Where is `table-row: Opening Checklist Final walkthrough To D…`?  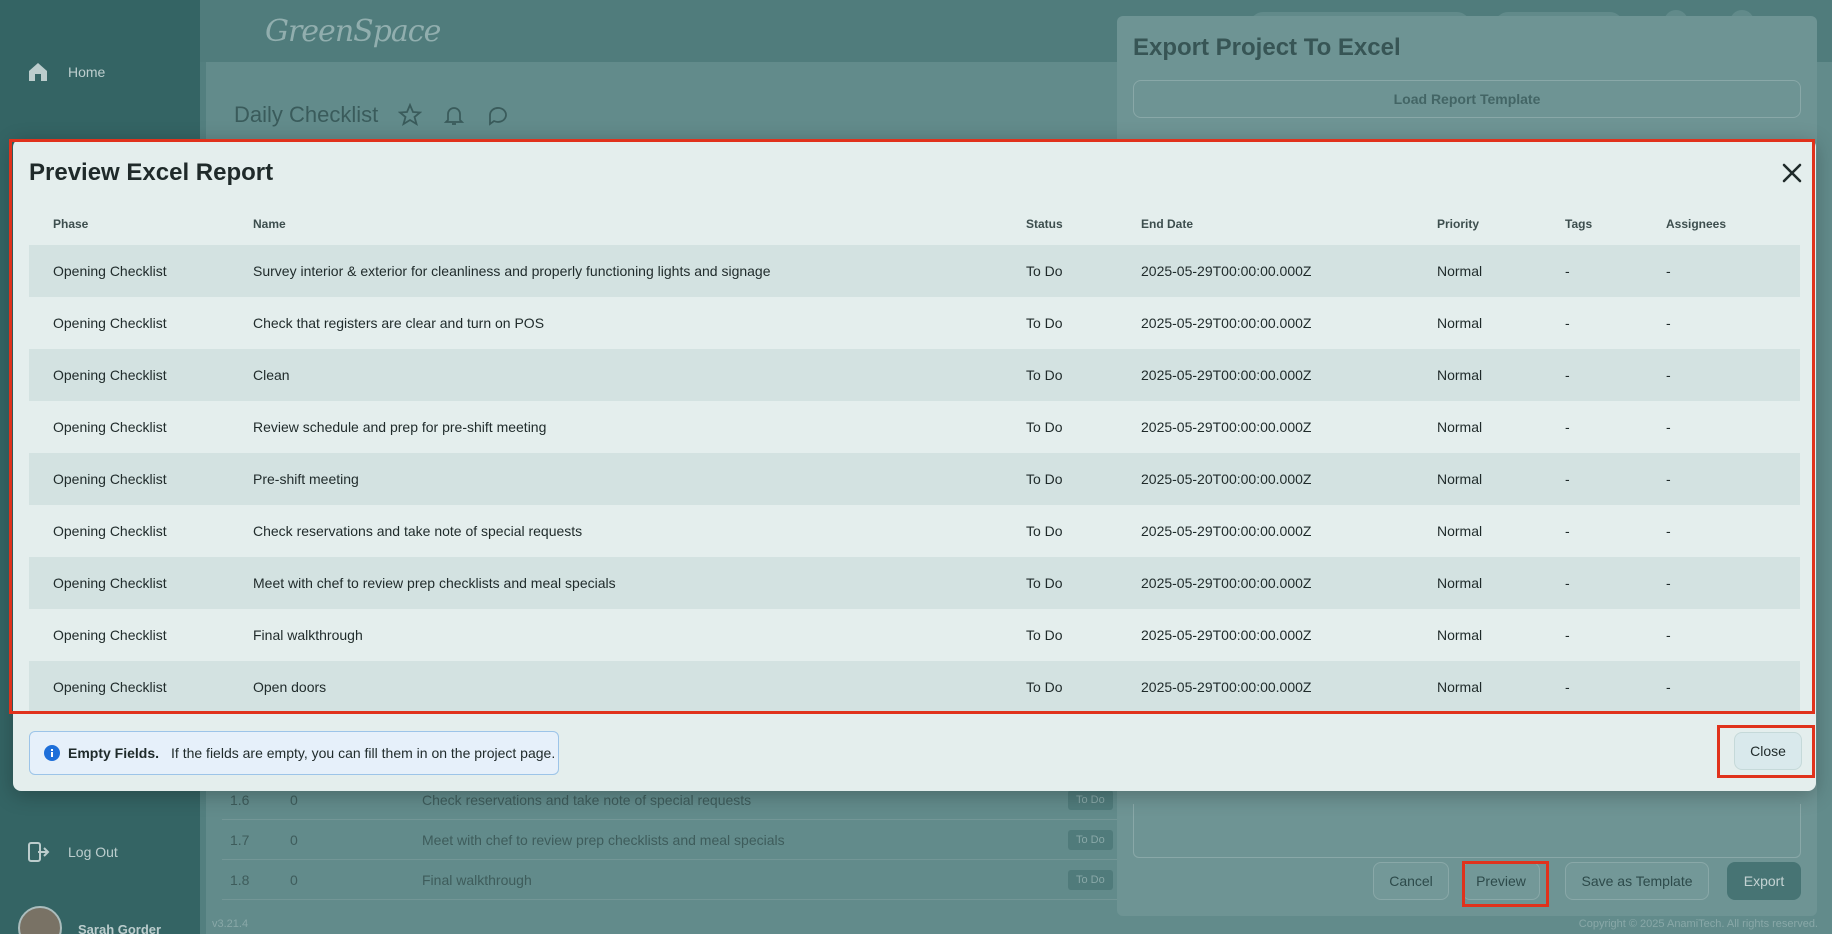 table-row: Opening Checklist Final walkthrough To D… is located at coordinates (914, 635).